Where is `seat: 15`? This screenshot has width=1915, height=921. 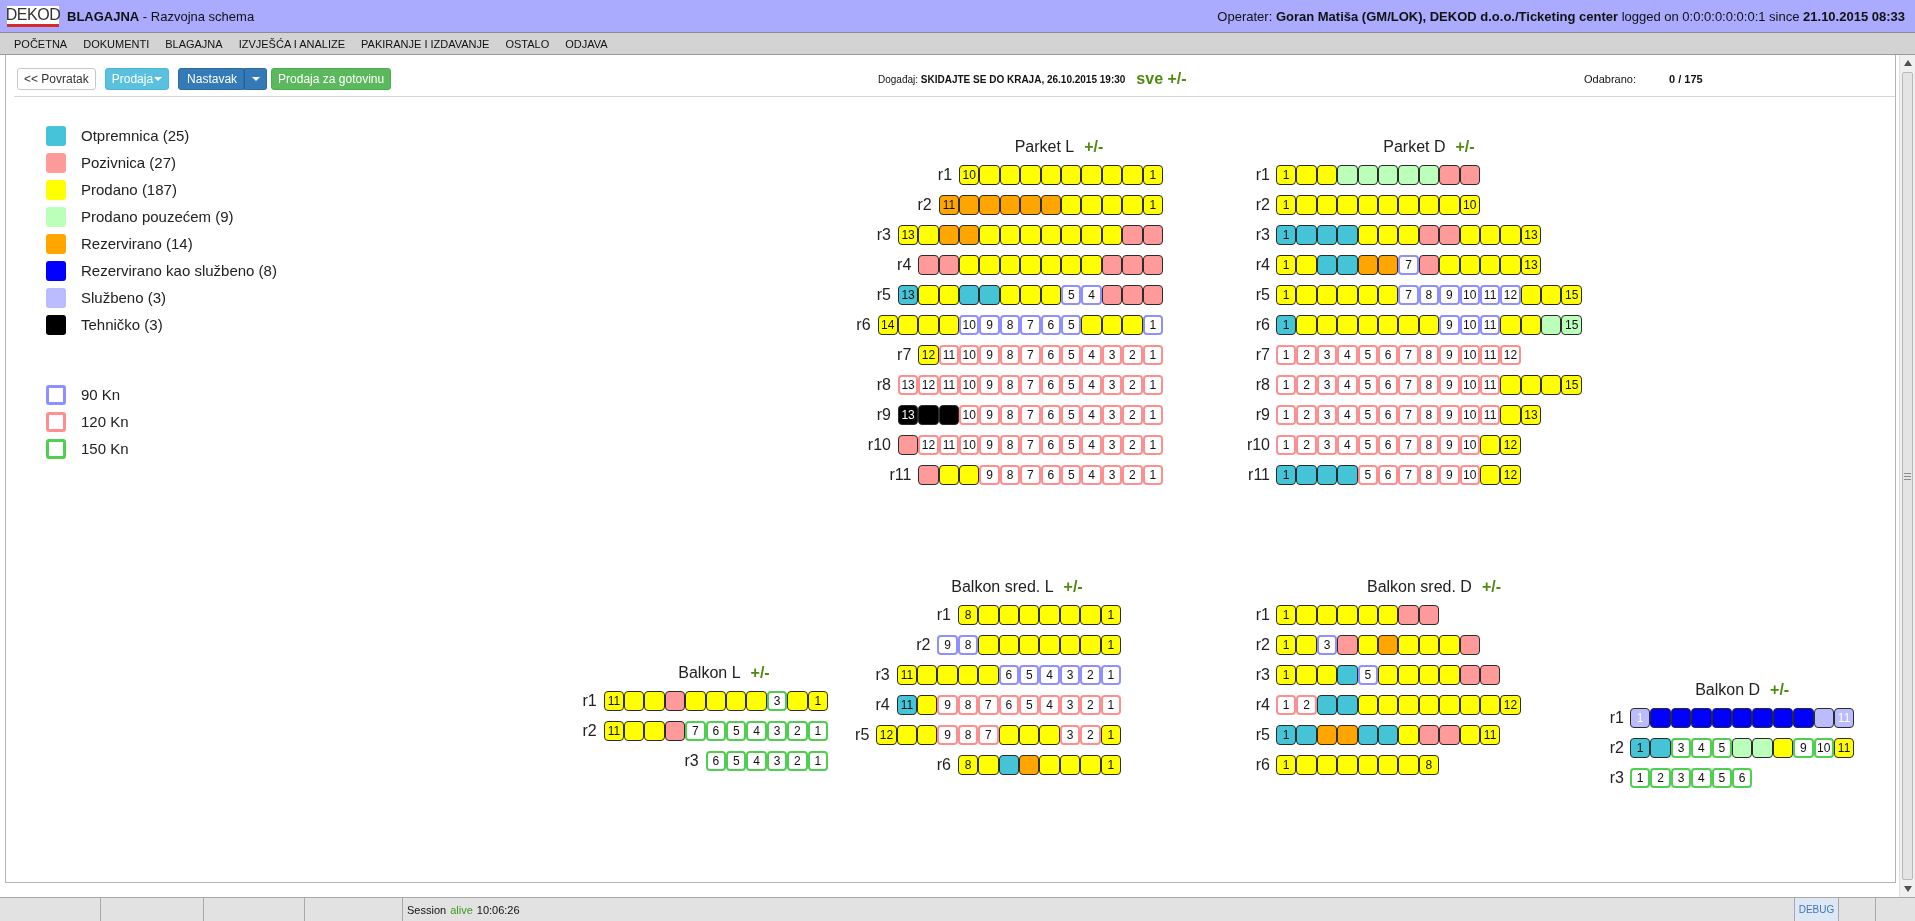
seat: 15 is located at coordinates (1571, 295).